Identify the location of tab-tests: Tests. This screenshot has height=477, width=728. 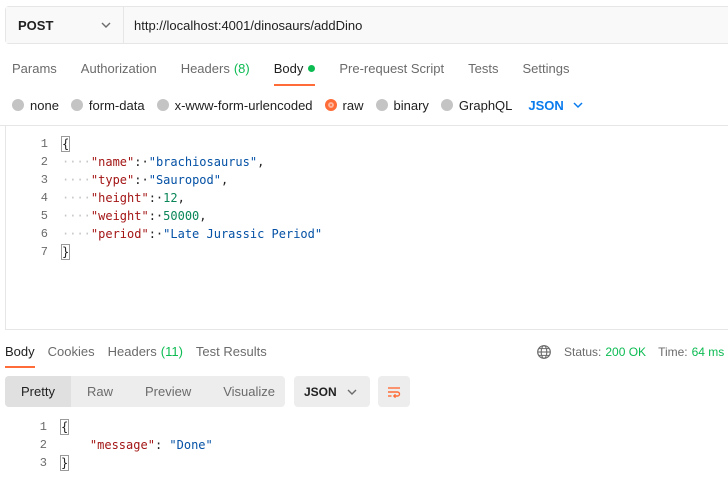
(483, 72).